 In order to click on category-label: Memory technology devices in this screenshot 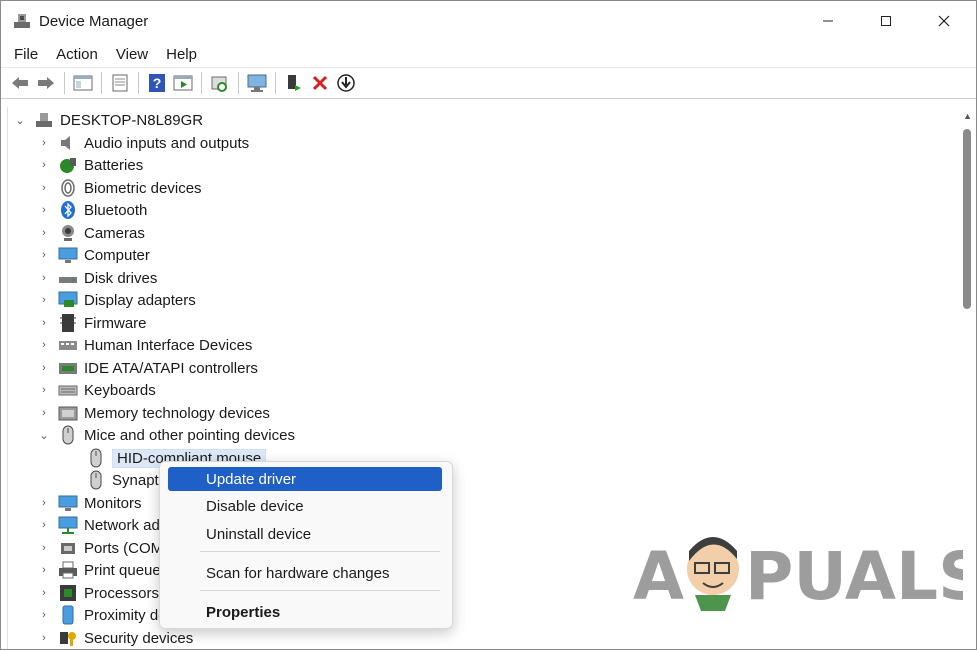, I will do `click(177, 413)`.